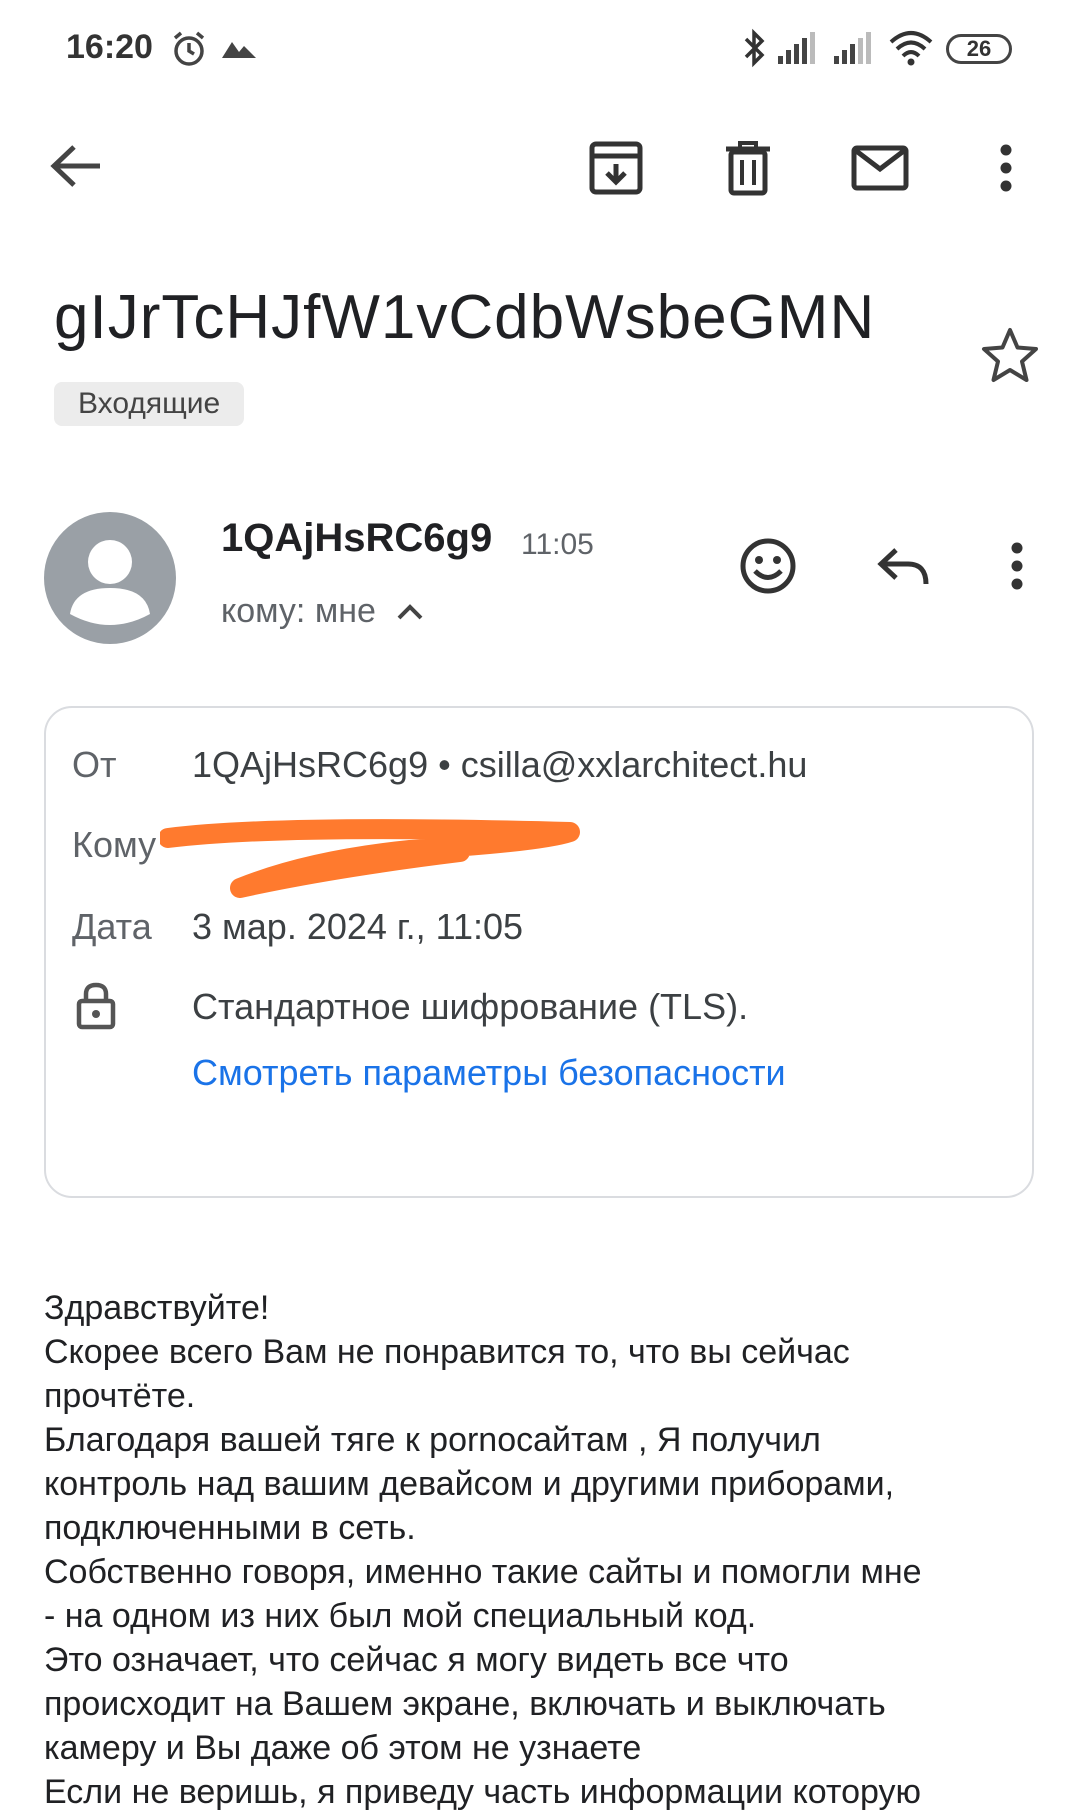  I want to click on recipient-summary-text: кому: мне, so click(298, 611).